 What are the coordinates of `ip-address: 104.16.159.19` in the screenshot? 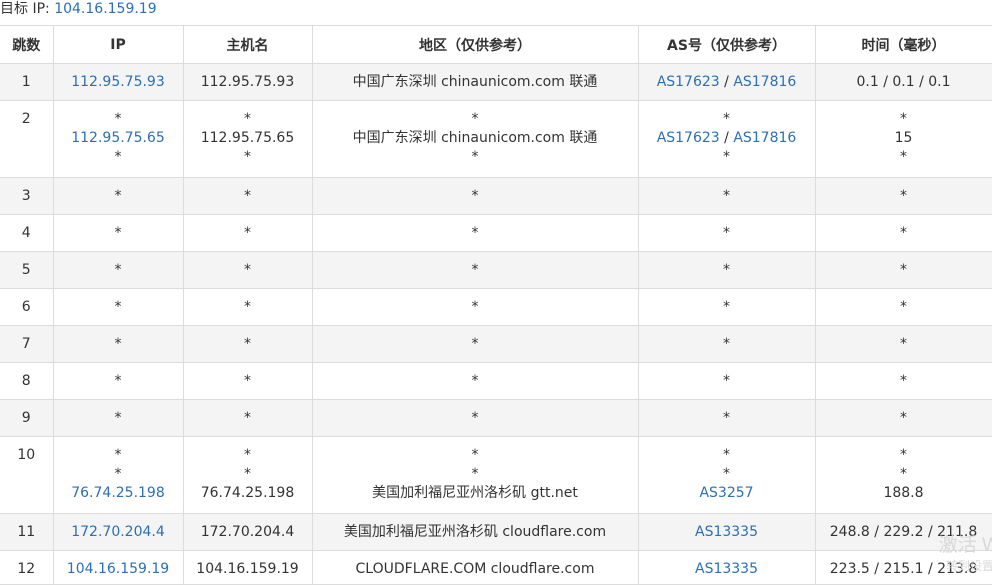 It's located at (118, 569).